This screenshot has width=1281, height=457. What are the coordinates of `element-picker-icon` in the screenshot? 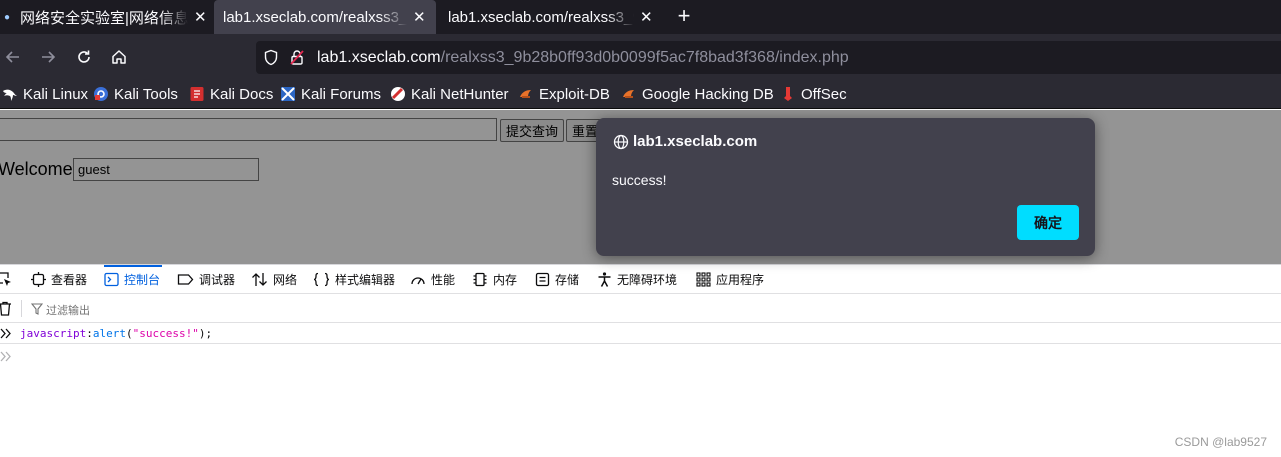 It's located at (5, 279).